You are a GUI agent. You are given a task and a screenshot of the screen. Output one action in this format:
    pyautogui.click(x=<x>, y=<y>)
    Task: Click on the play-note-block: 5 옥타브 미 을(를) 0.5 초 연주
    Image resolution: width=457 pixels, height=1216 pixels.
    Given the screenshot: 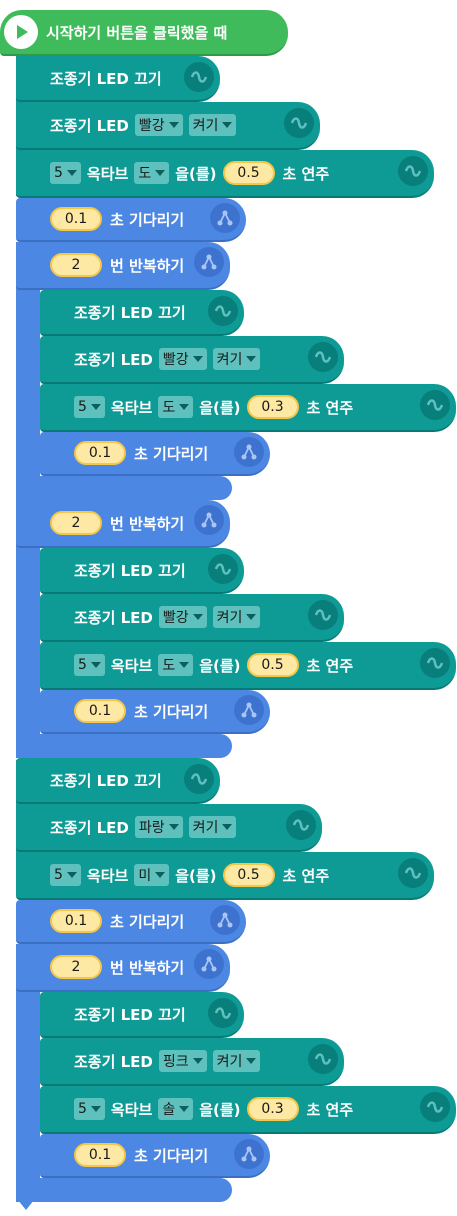 What is the action you would take?
    pyautogui.click(x=225, y=876)
    